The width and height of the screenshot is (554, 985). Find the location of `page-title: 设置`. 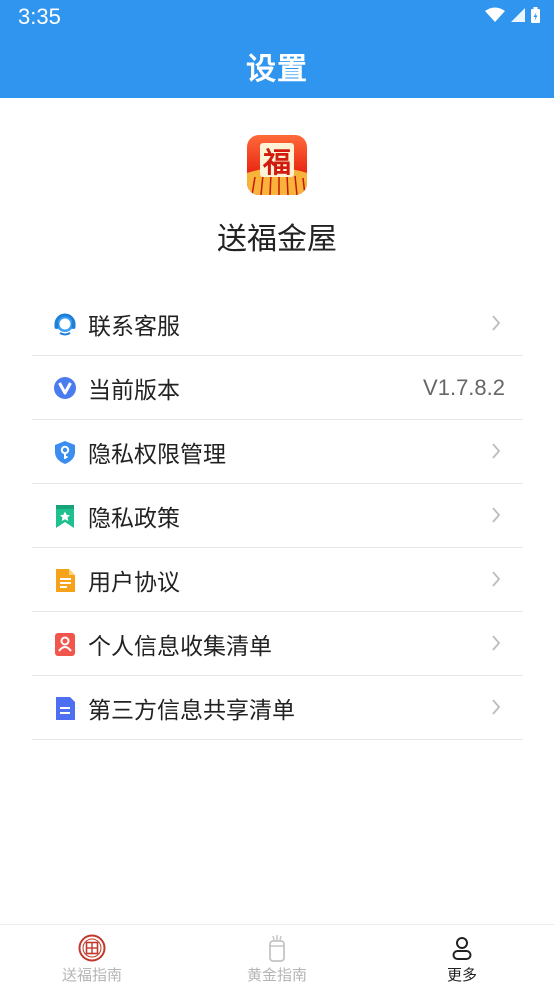

page-title: 设置 is located at coordinates (277, 69).